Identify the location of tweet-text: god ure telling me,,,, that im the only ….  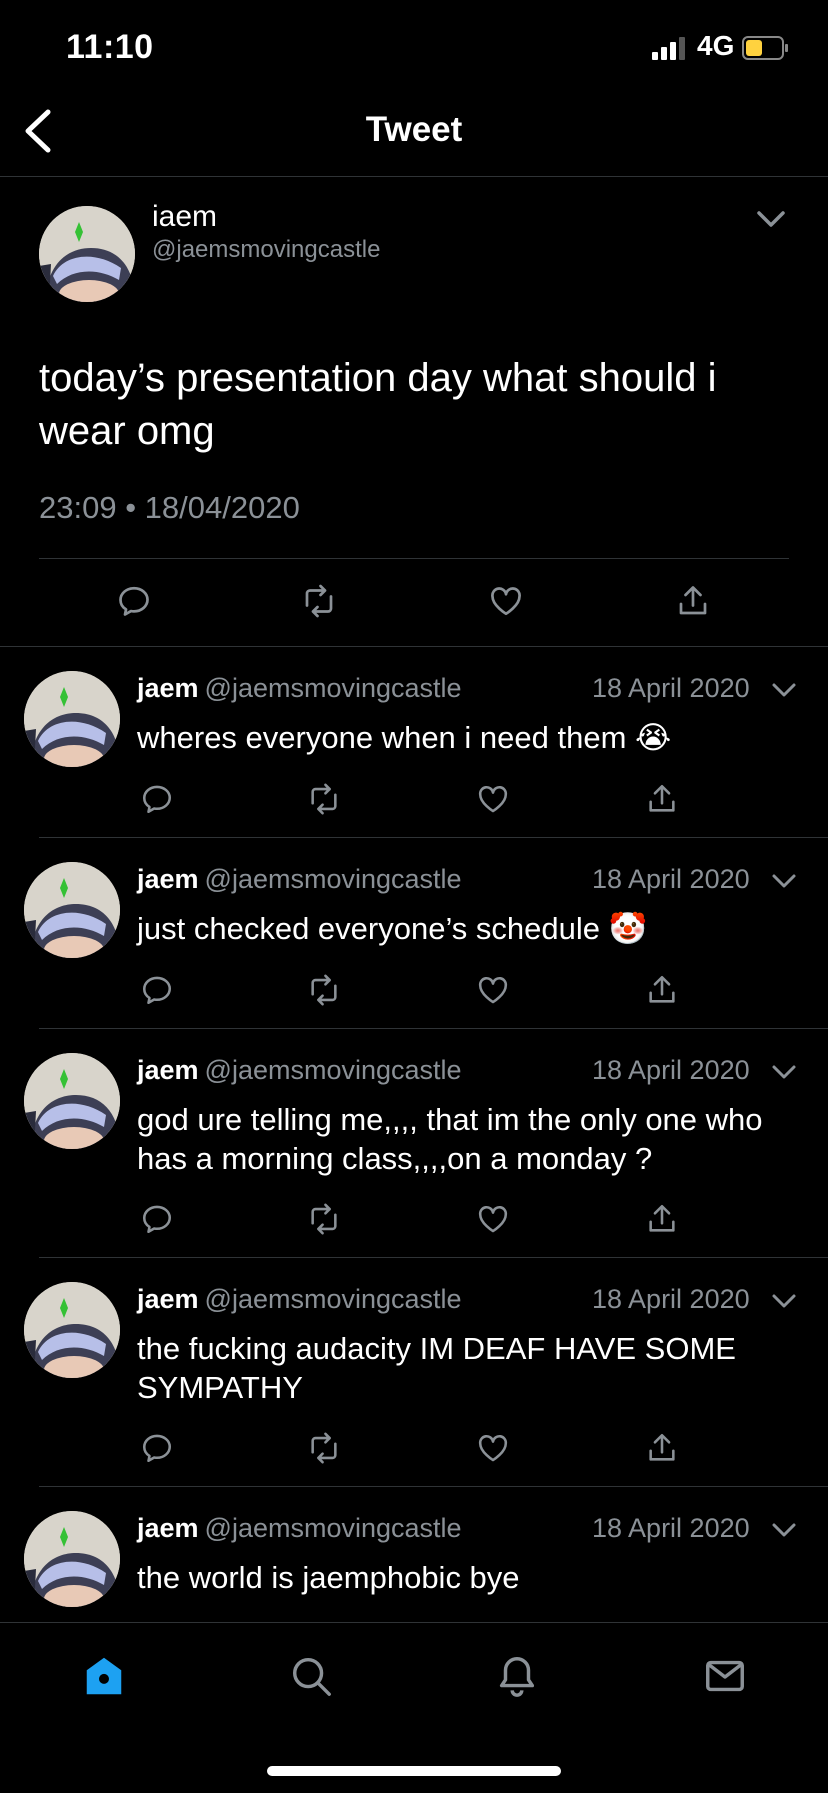
(450, 1139).